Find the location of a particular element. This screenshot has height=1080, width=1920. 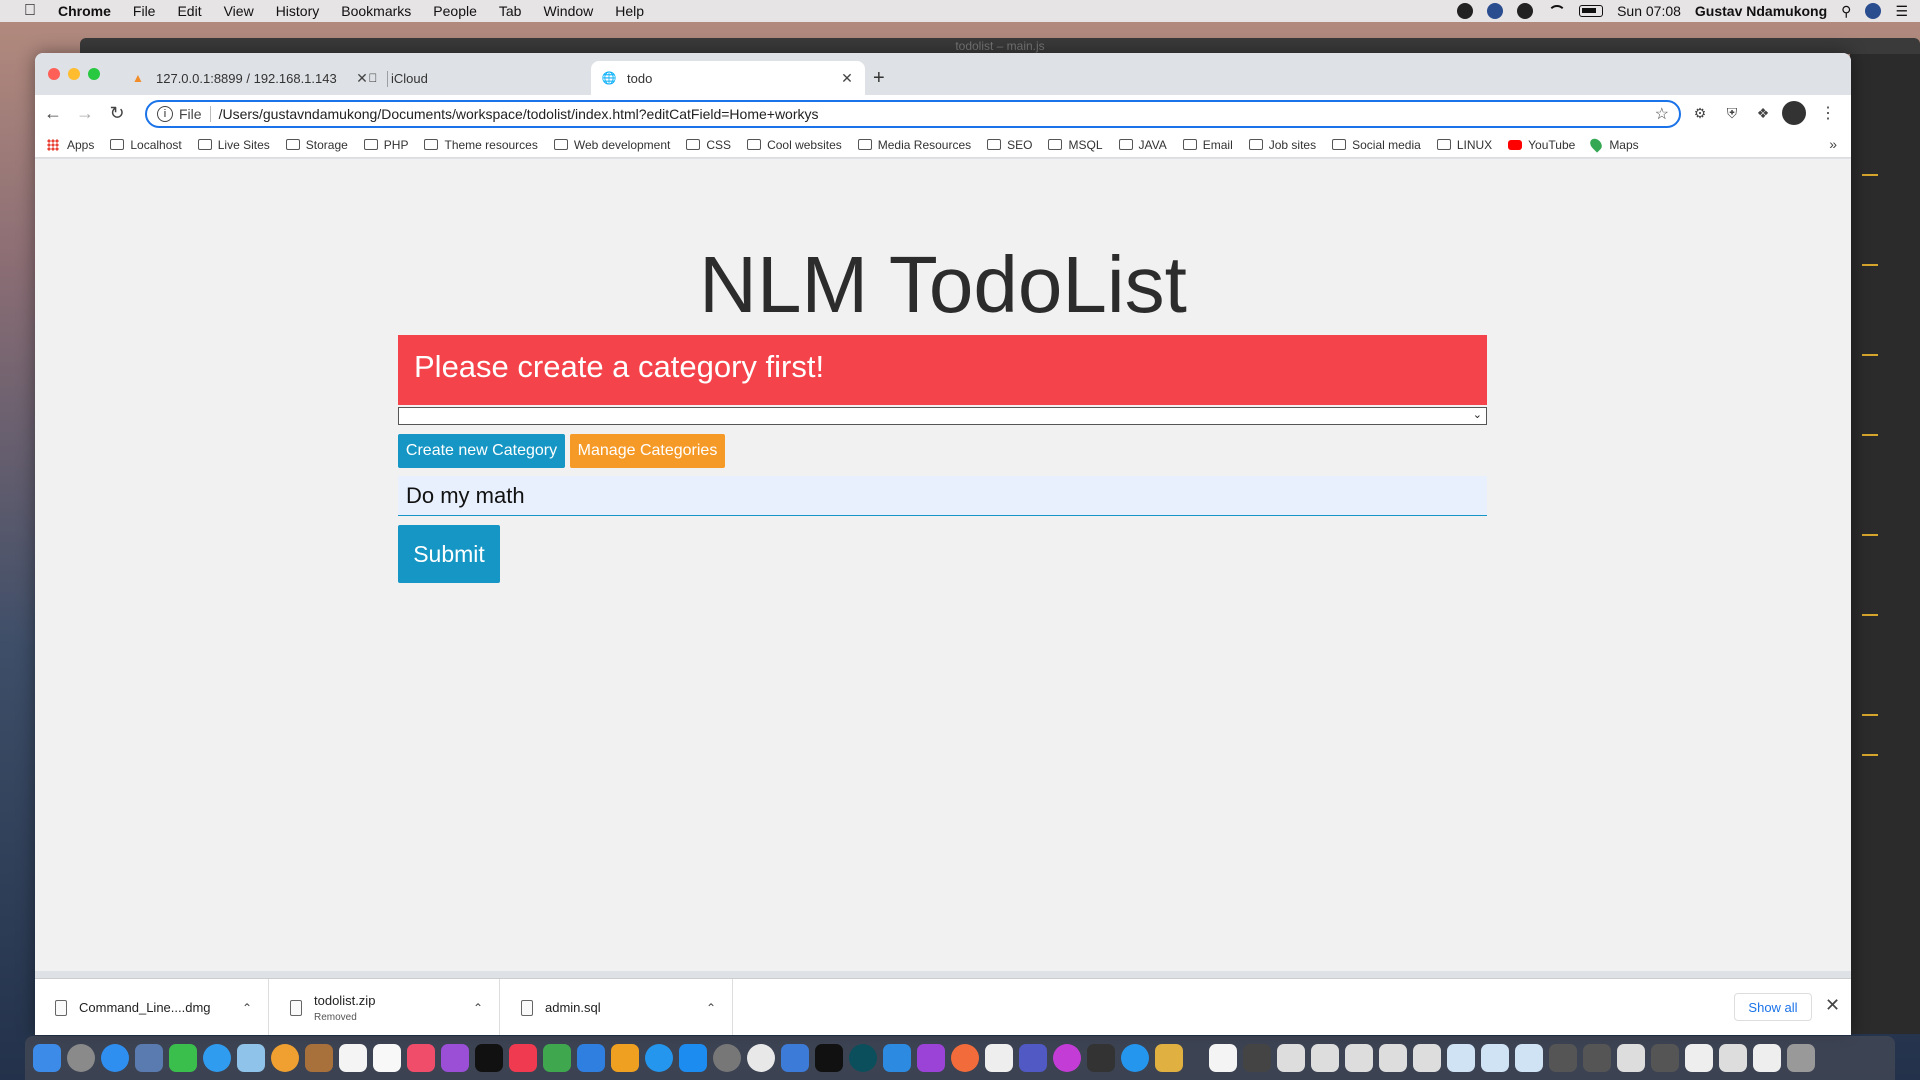

menu-help: Help is located at coordinates (629, 11).